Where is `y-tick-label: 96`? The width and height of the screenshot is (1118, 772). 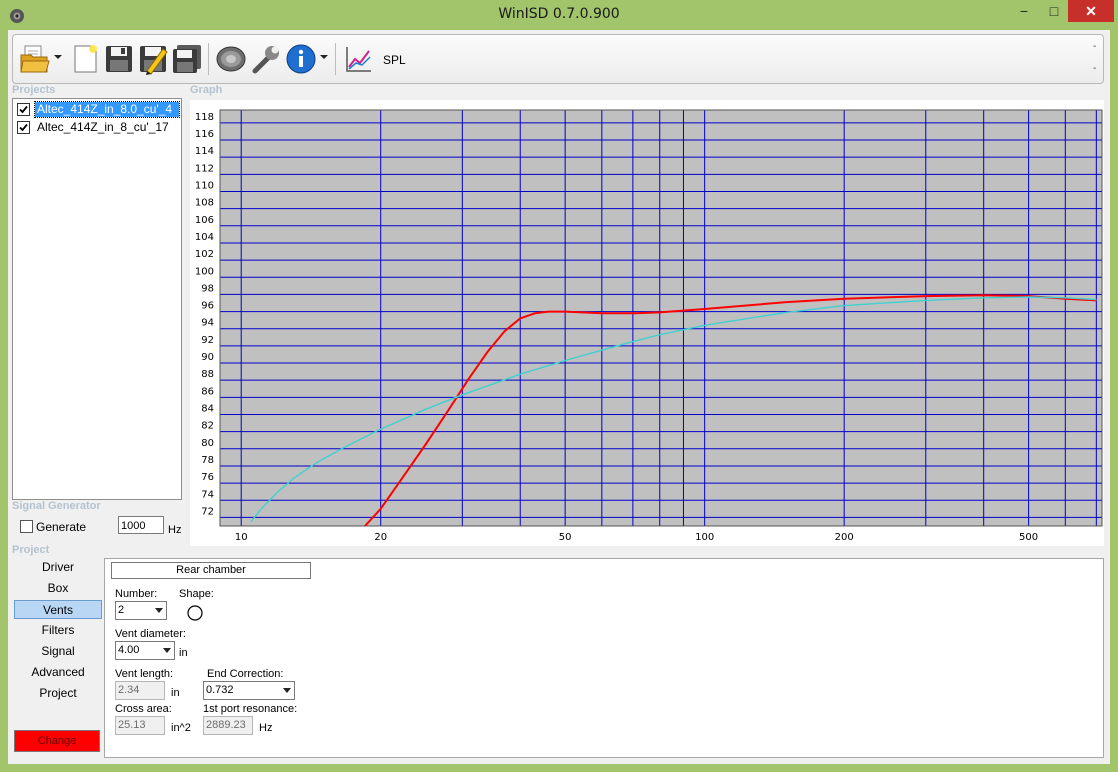 y-tick-label: 96 is located at coordinates (207, 306).